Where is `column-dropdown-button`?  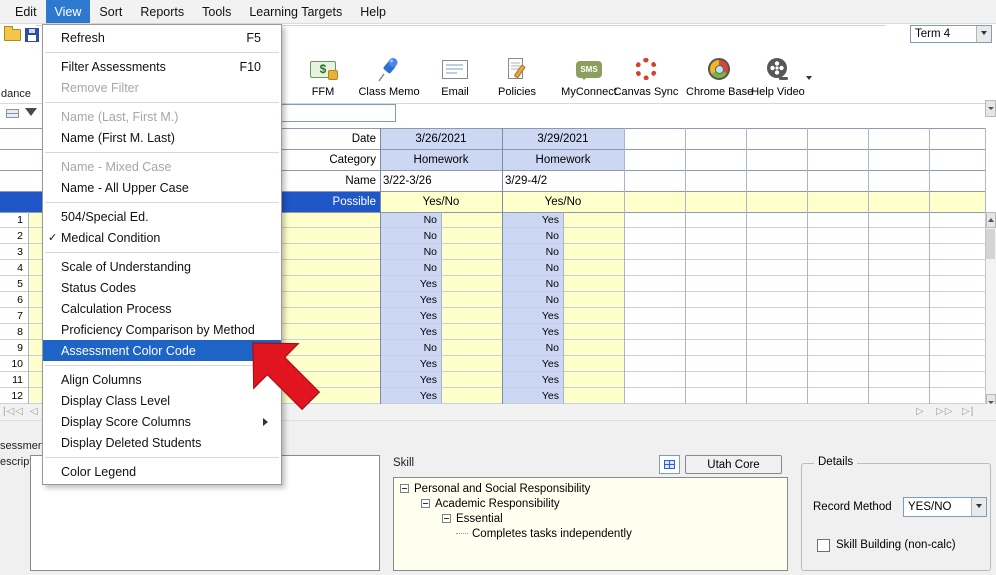 column-dropdown-button is located at coordinates (990, 108).